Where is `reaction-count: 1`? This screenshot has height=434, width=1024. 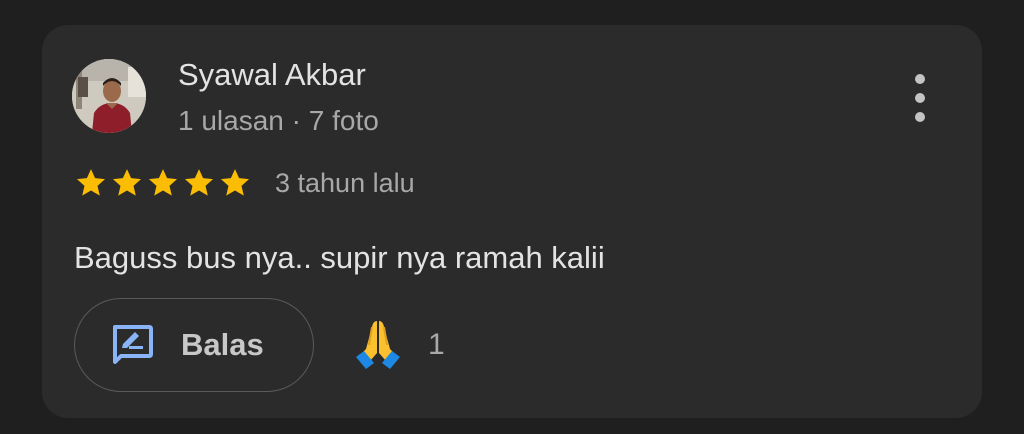 reaction-count: 1 is located at coordinates (436, 344).